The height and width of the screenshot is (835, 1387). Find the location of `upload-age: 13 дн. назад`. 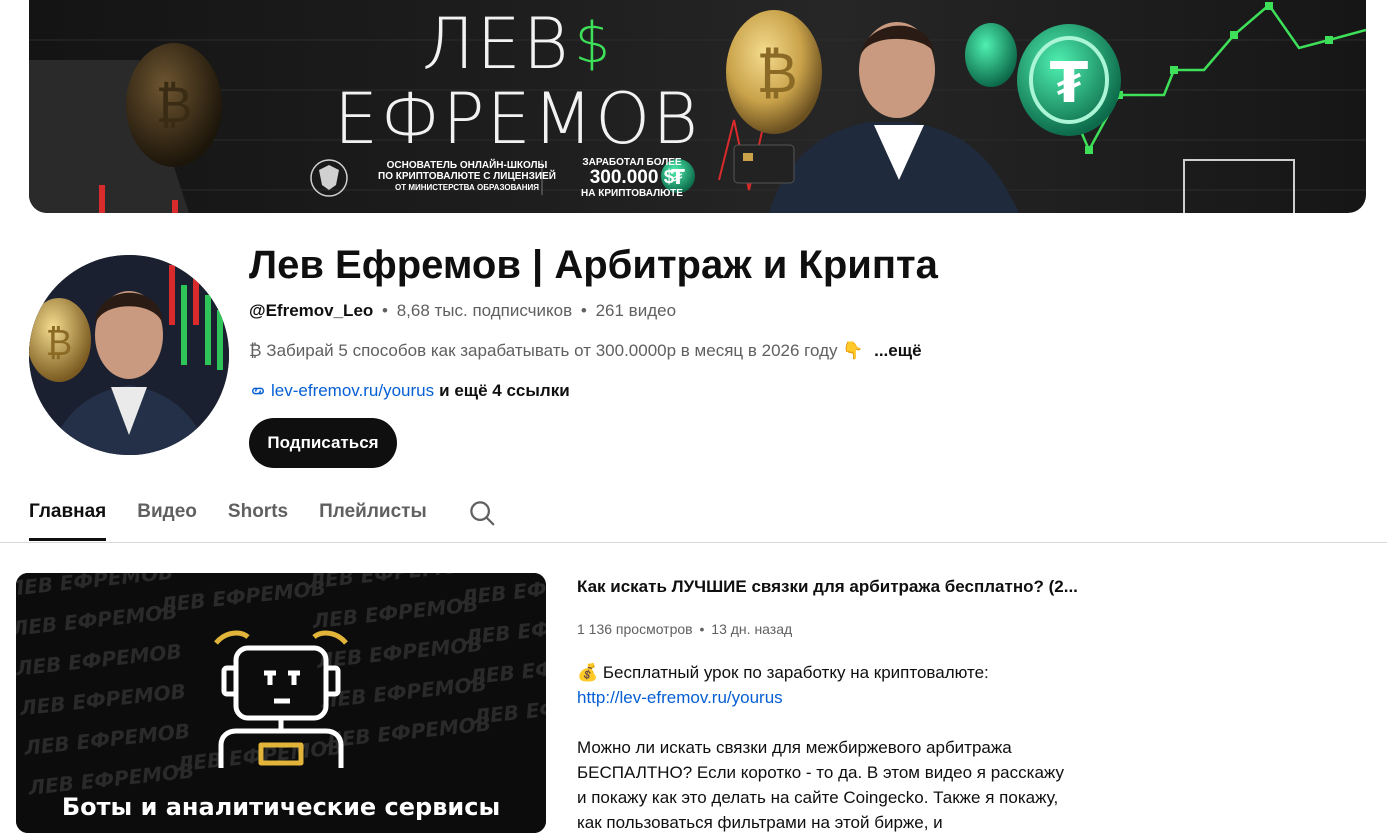

upload-age: 13 дн. назад is located at coordinates (752, 629).